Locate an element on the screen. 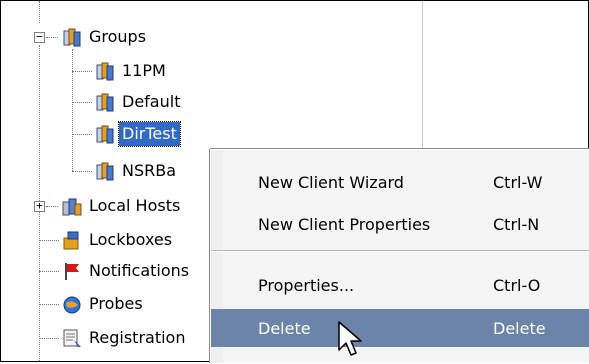 Image resolution: width=589 pixels, height=364 pixels. tree-node-label: 11PM is located at coordinates (144, 70).